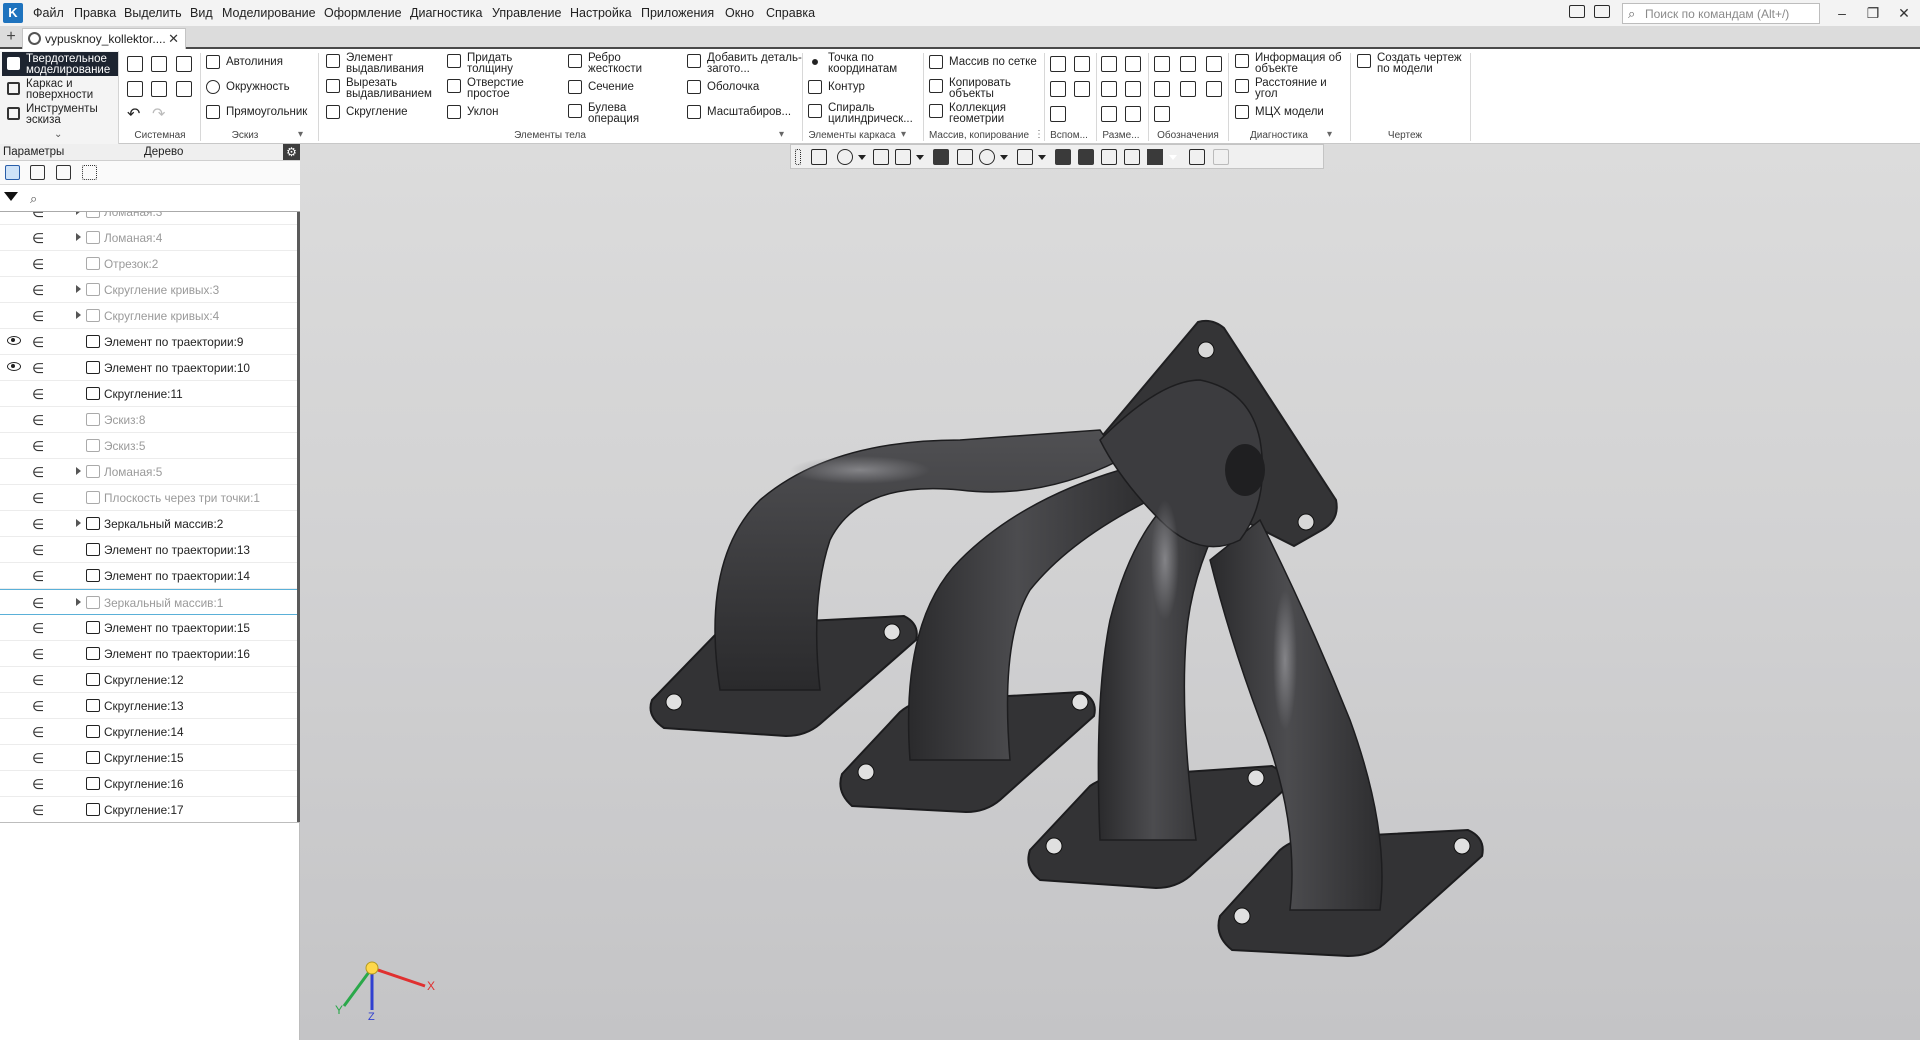 The width and height of the screenshot is (1920, 1040). Describe the element at coordinates (1197, 157) in the screenshot. I see `properties-icon` at that location.